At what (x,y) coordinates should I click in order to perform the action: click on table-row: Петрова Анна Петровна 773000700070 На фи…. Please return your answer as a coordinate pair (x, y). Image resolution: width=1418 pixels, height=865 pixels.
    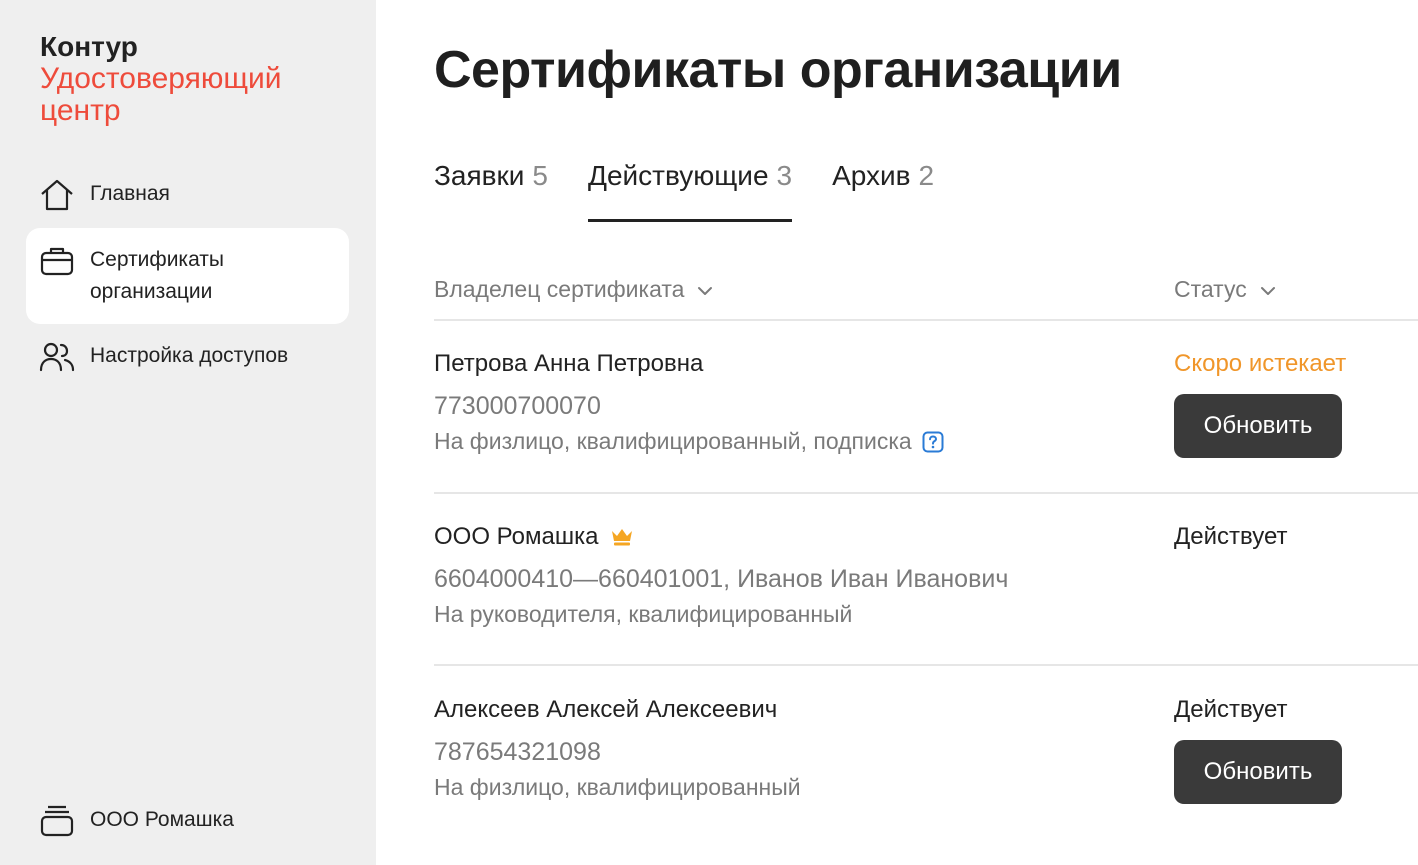
    Looking at the image, I should click on (926, 420).